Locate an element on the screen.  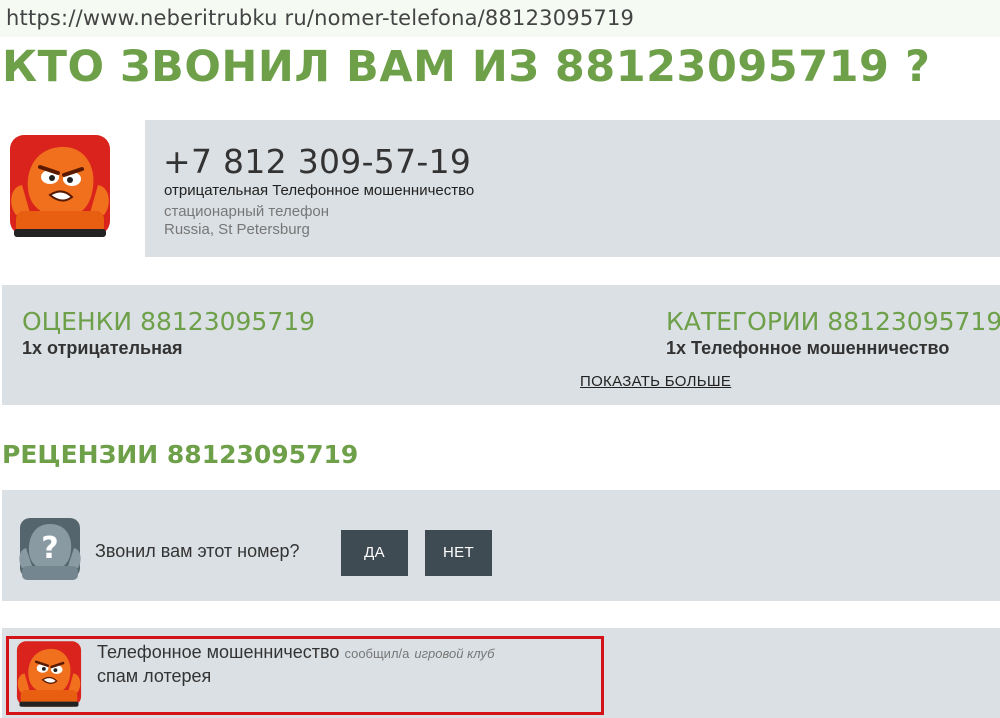
angry-orange-monster-icon is located at coordinates (60, 186).